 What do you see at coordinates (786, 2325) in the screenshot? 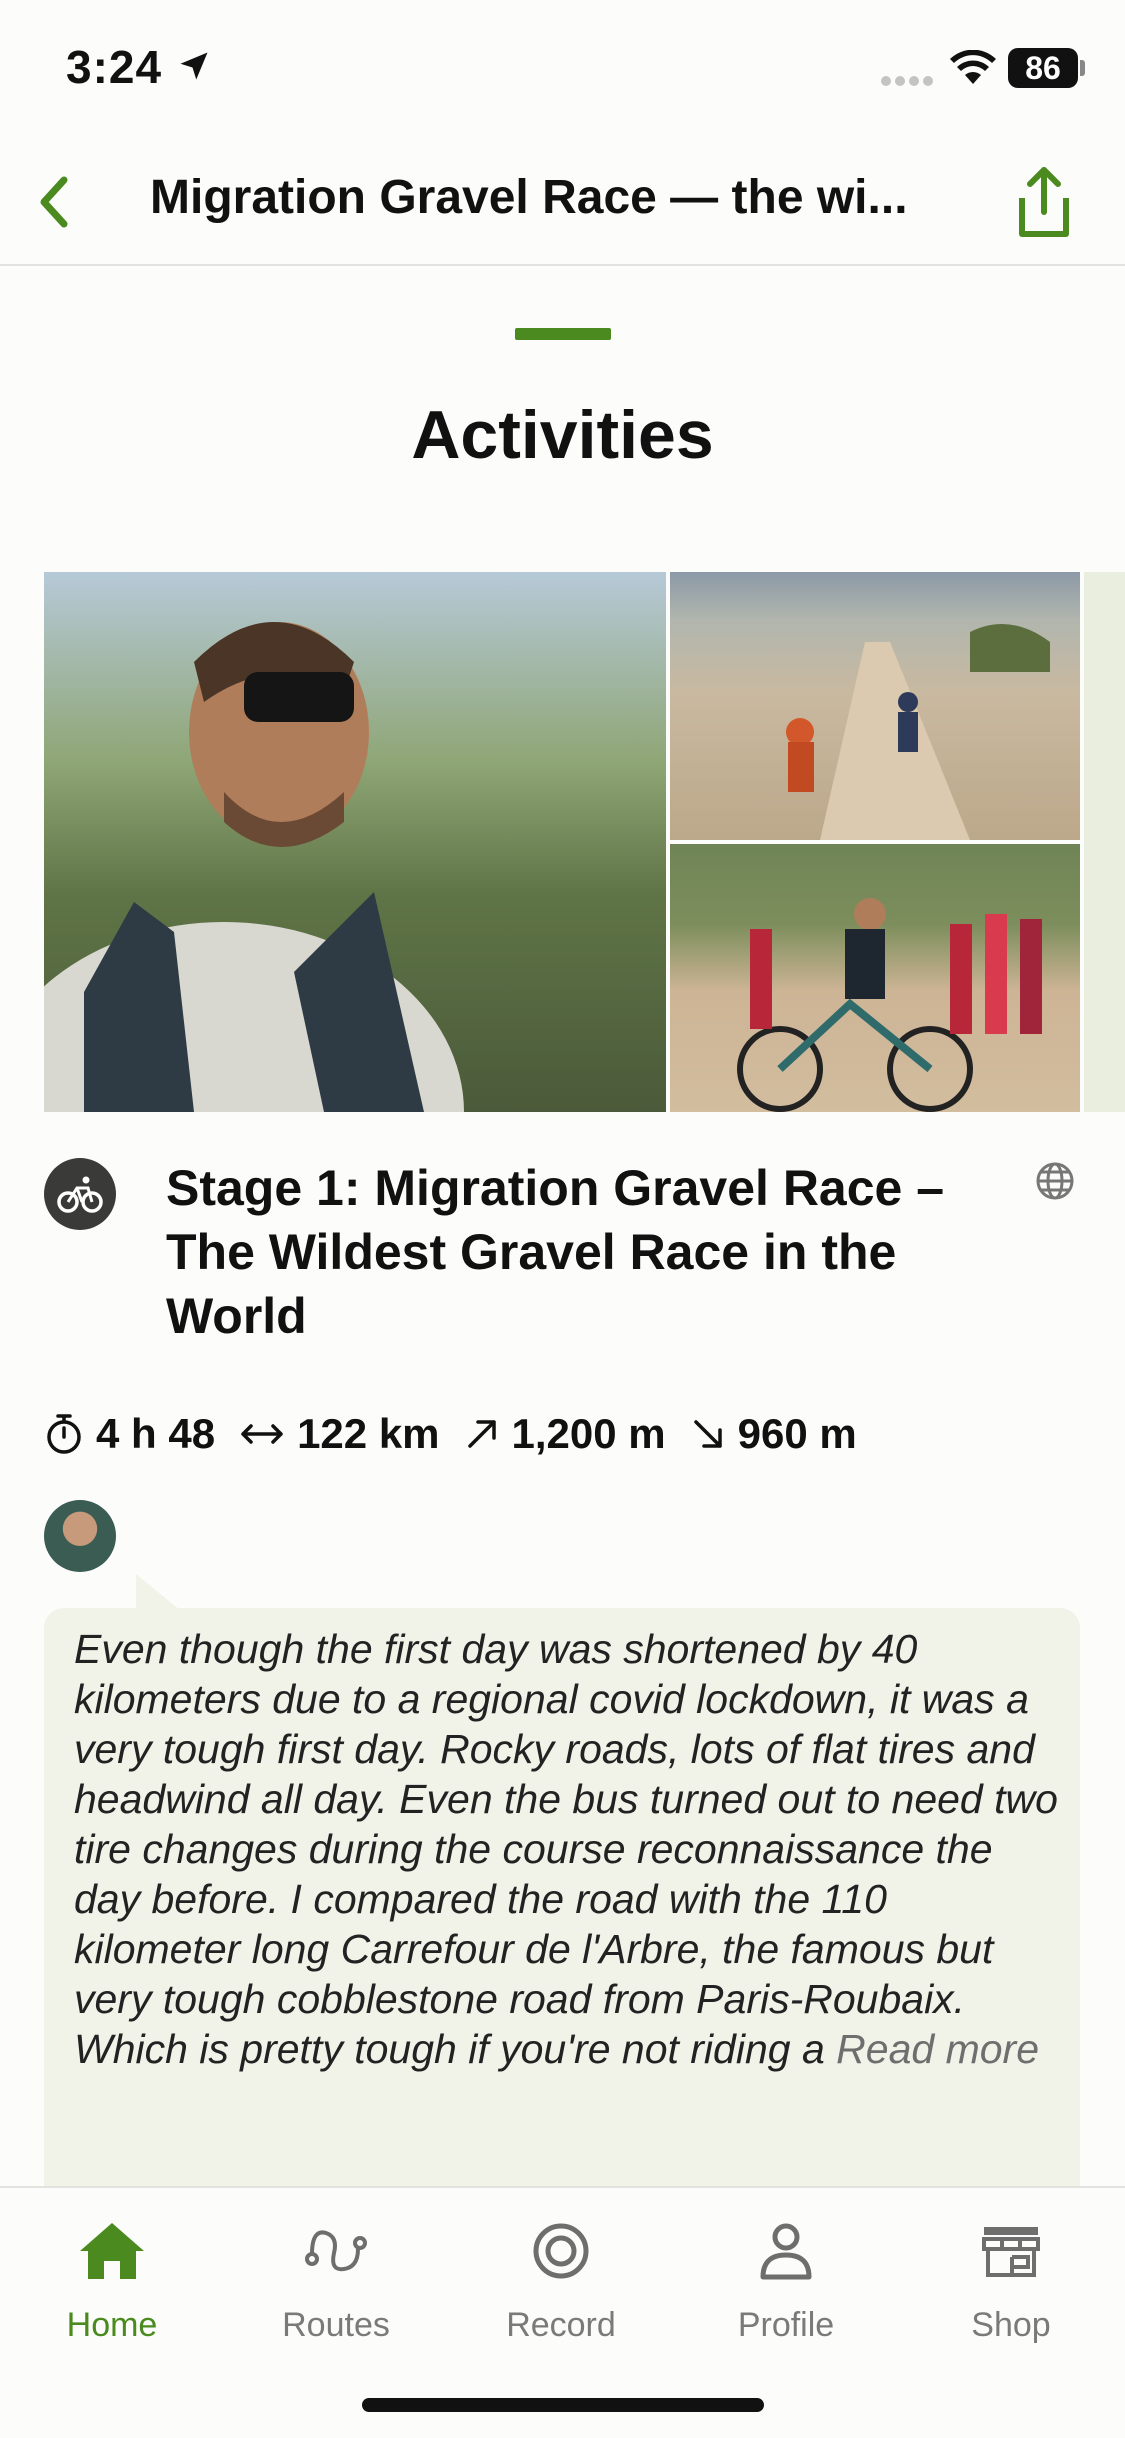
I see `tab-profile-label: Profile` at bounding box center [786, 2325].